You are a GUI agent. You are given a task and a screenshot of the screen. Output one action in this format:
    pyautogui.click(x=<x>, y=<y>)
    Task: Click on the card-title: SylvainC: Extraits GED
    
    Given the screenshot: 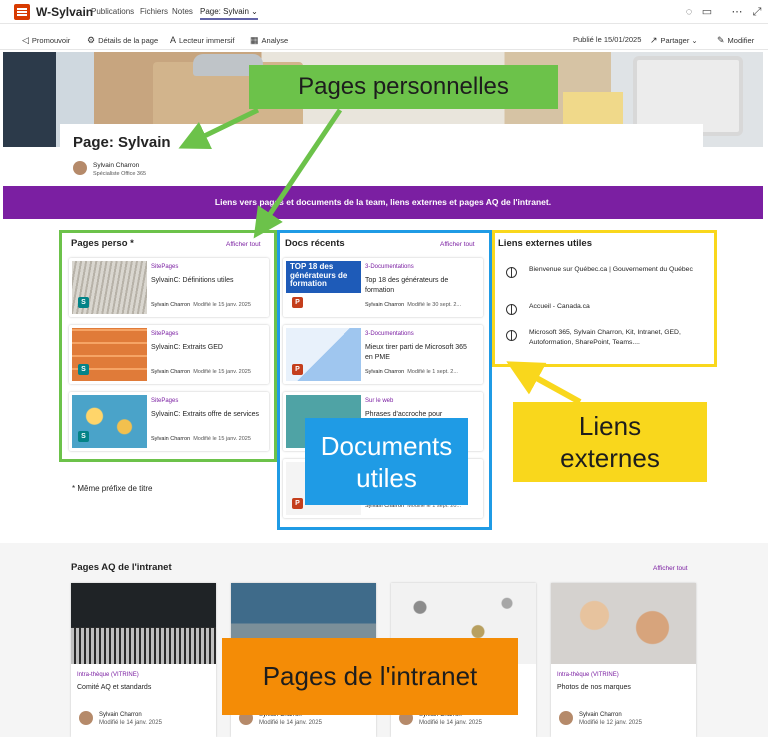 What is the action you would take?
    pyautogui.click(x=187, y=347)
    